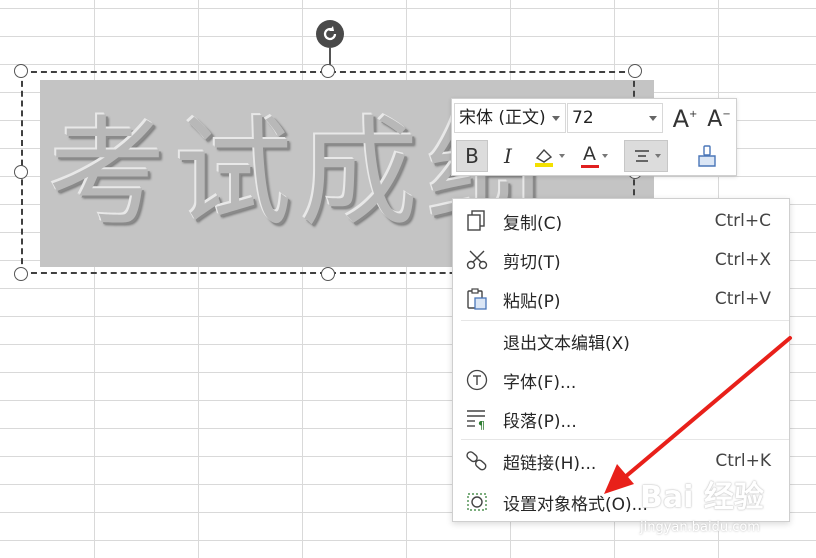 The height and width of the screenshot is (558, 816). What do you see at coordinates (700, 527) in the screenshot?
I see `watermark-url: jingyan.baidu.com` at bounding box center [700, 527].